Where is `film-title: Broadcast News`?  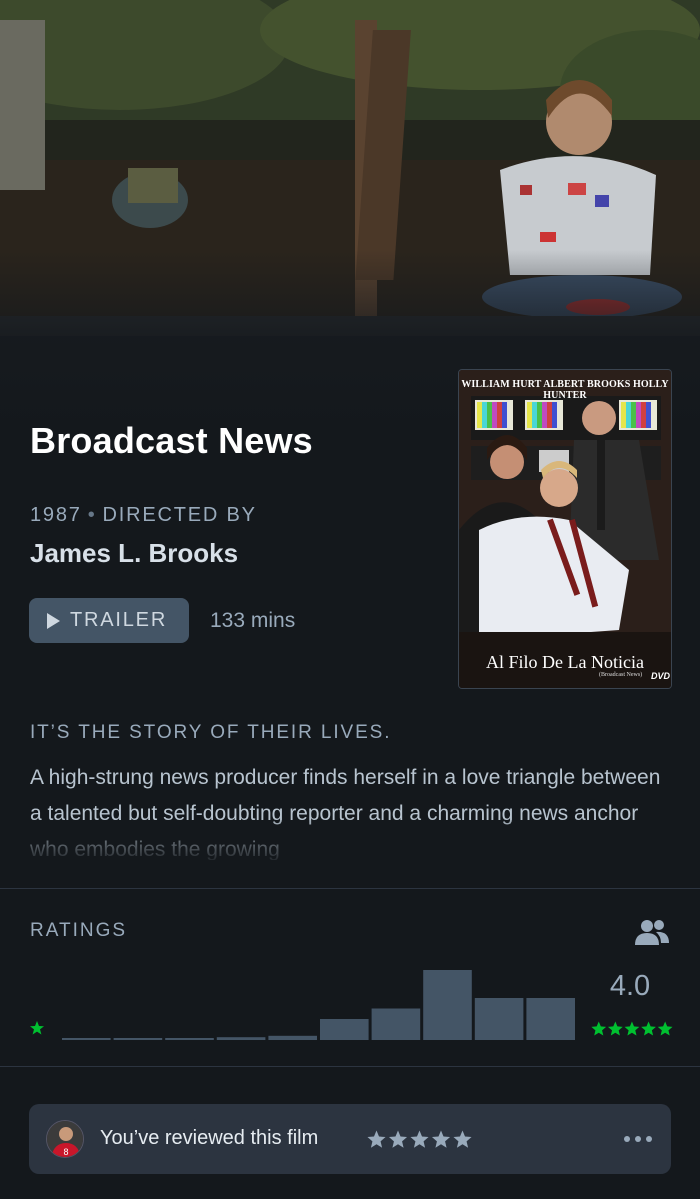 film-title: Broadcast News is located at coordinates (171, 440).